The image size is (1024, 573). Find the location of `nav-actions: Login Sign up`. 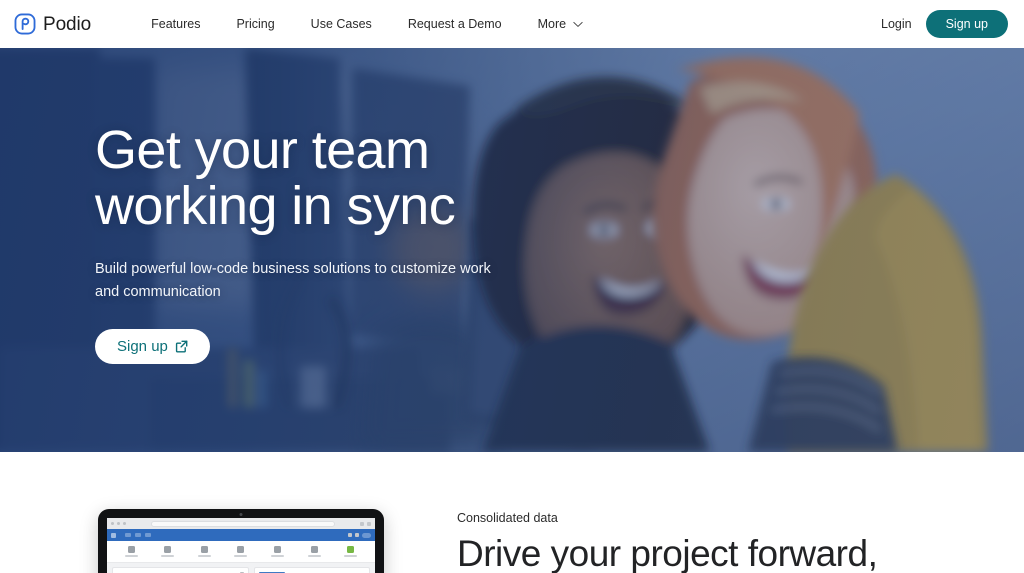

nav-actions: Login Sign up is located at coordinates (944, 24).